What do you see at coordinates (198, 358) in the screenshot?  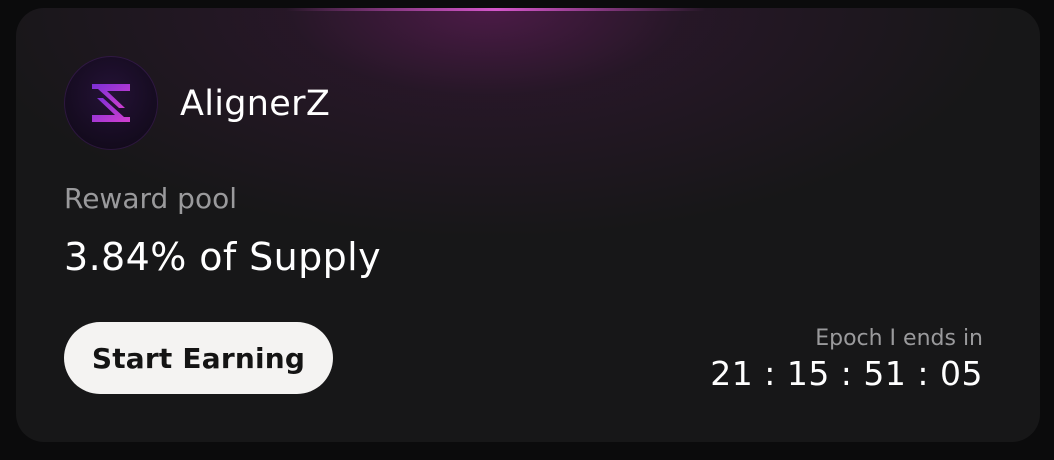 I see `start-earning-button: Start Earning` at bounding box center [198, 358].